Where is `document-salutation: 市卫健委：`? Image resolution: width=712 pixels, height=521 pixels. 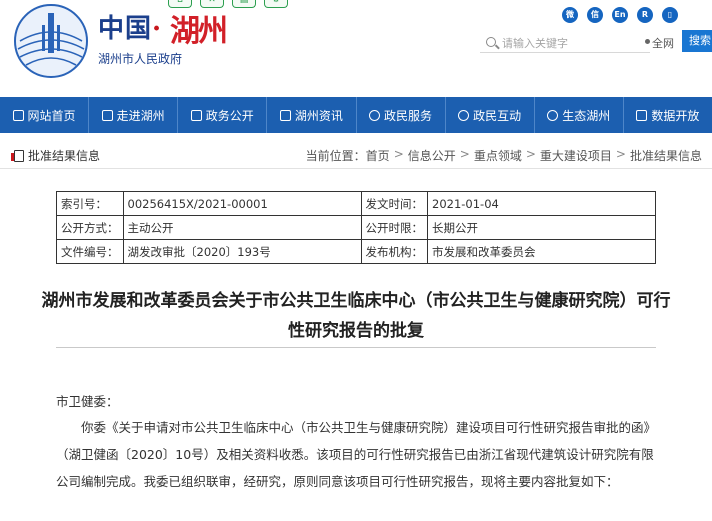
document-salutation: 市卫健委： is located at coordinates (87, 401).